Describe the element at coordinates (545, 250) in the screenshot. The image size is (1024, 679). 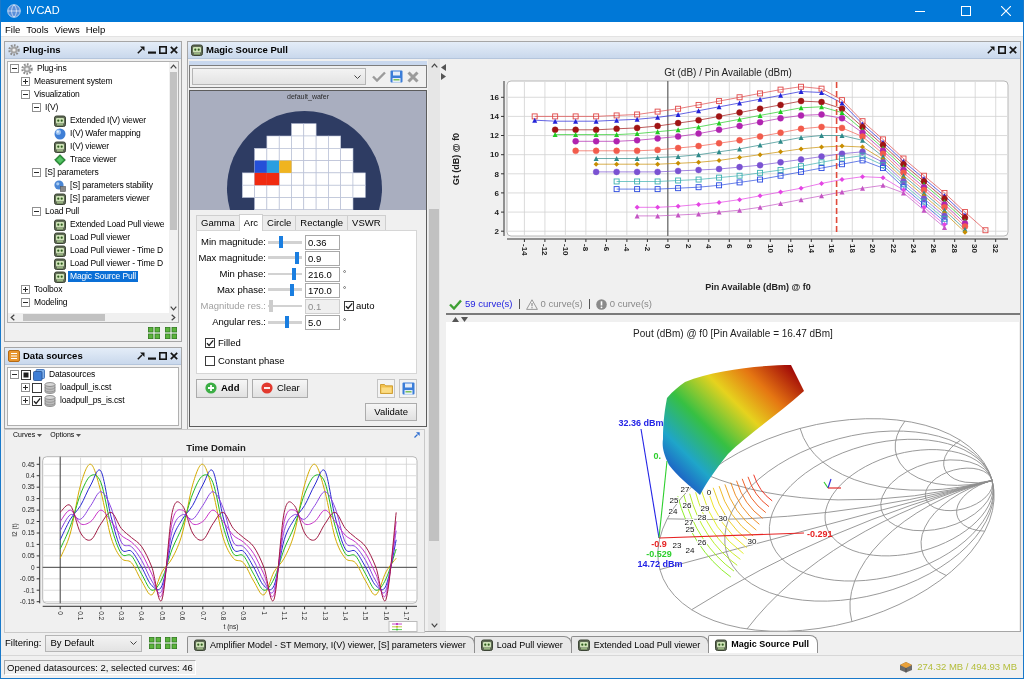
I see `tick-label: -12` at that location.